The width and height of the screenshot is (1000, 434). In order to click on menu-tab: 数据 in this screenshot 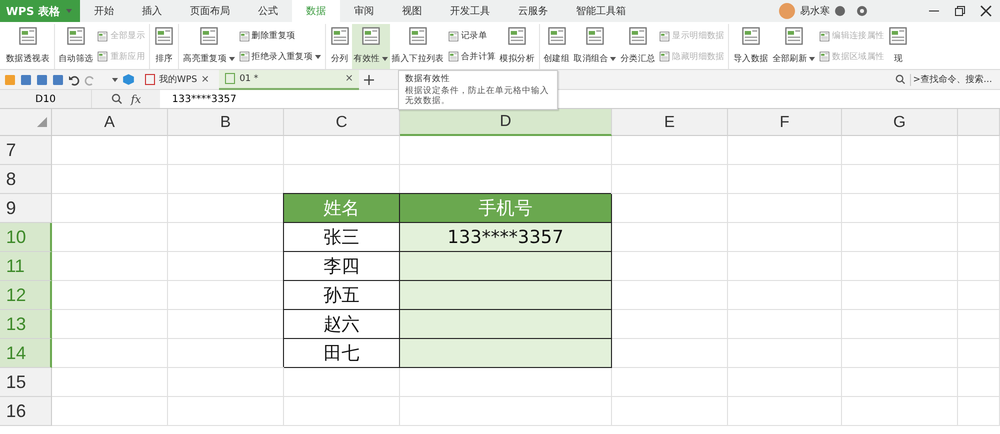, I will do `click(316, 11)`.